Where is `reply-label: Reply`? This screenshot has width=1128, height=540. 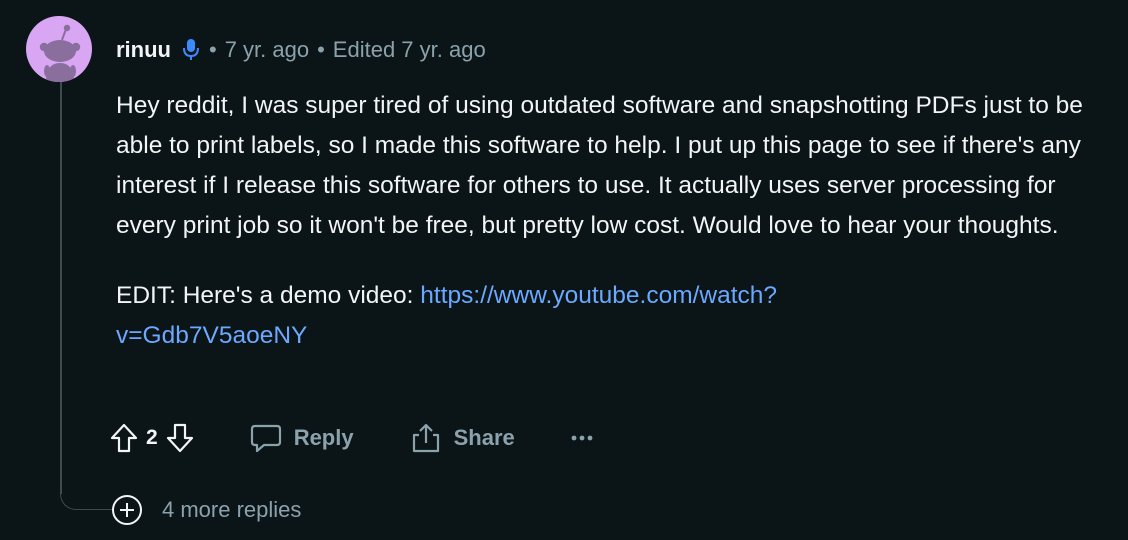
reply-label: Reply is located at coordinates (323, 437).